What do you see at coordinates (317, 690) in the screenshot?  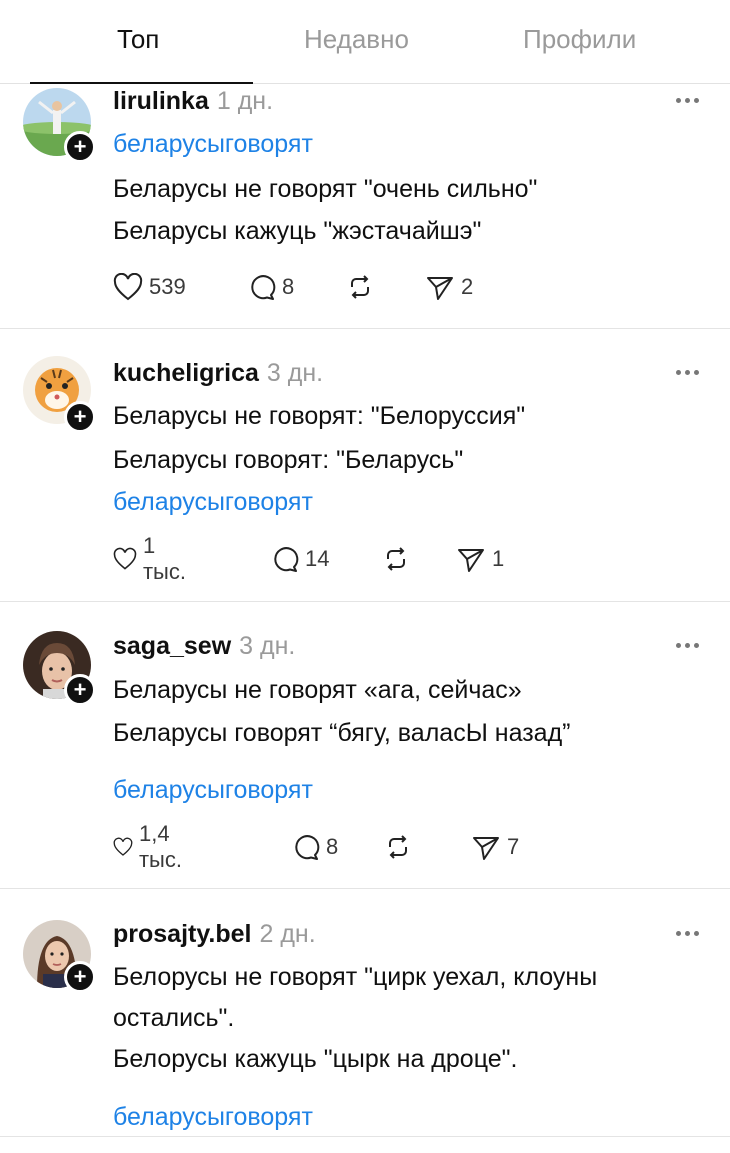 I see `post-text-line: Беларусы не говорят «ага, сейчас»` at bounding box center [317, 690].